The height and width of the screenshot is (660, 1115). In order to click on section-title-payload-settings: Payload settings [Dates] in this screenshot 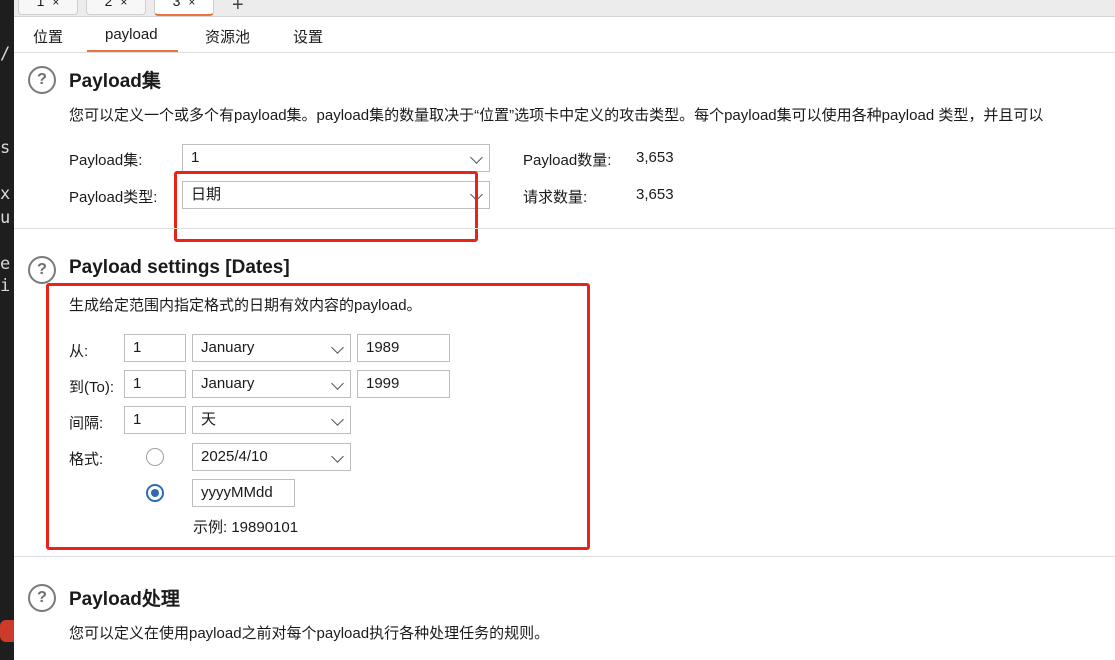, I will do `click(179, 267)`.